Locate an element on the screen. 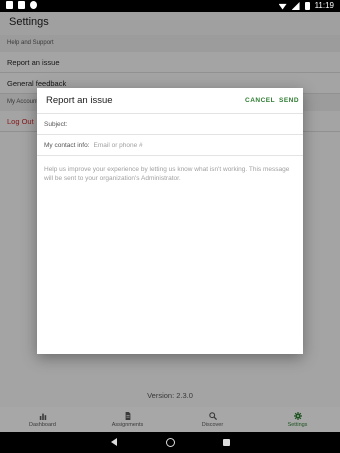 The width and height of the screenshot is (340, 453). subject-label: Subject: is located at coordinates (56, 124).